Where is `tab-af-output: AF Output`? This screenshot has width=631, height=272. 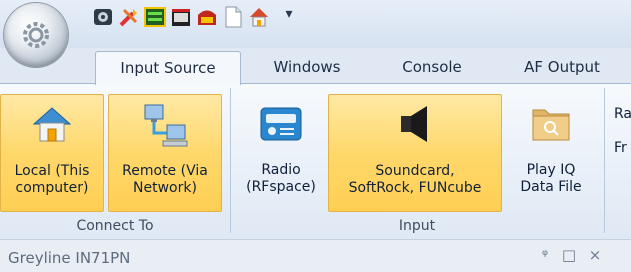 tab-af-output: AF Output is located at coordinates (562, 67).